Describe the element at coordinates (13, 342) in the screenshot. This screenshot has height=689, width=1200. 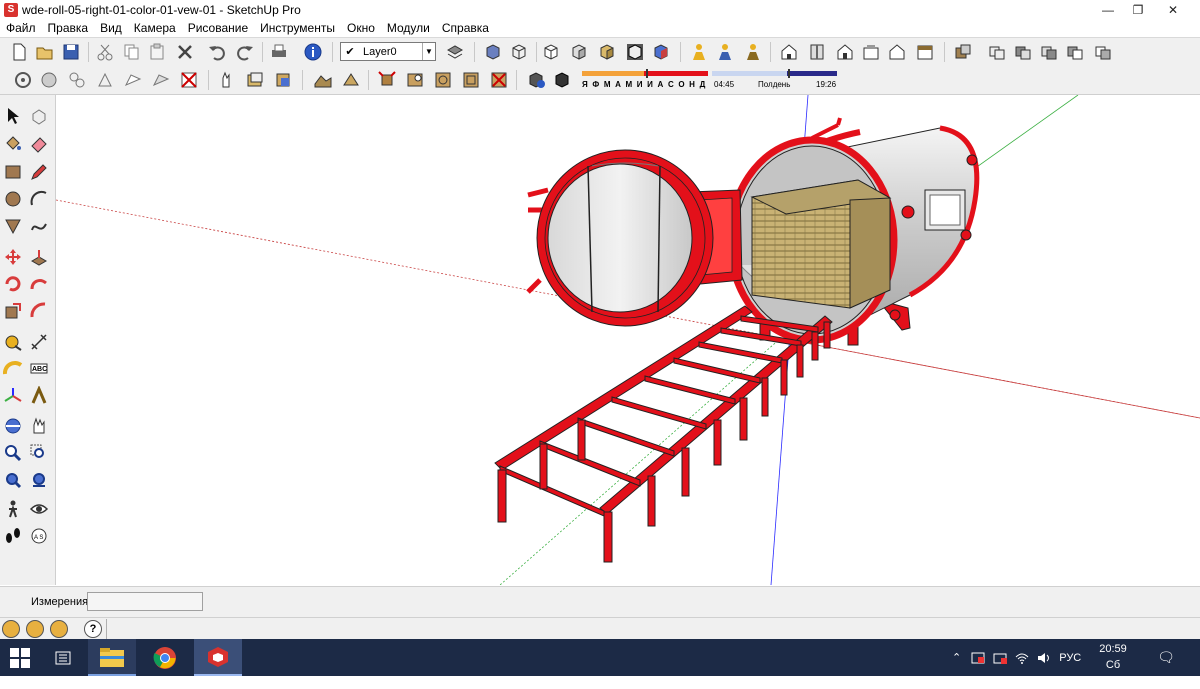
I see `tape-measure-tool` at that location.